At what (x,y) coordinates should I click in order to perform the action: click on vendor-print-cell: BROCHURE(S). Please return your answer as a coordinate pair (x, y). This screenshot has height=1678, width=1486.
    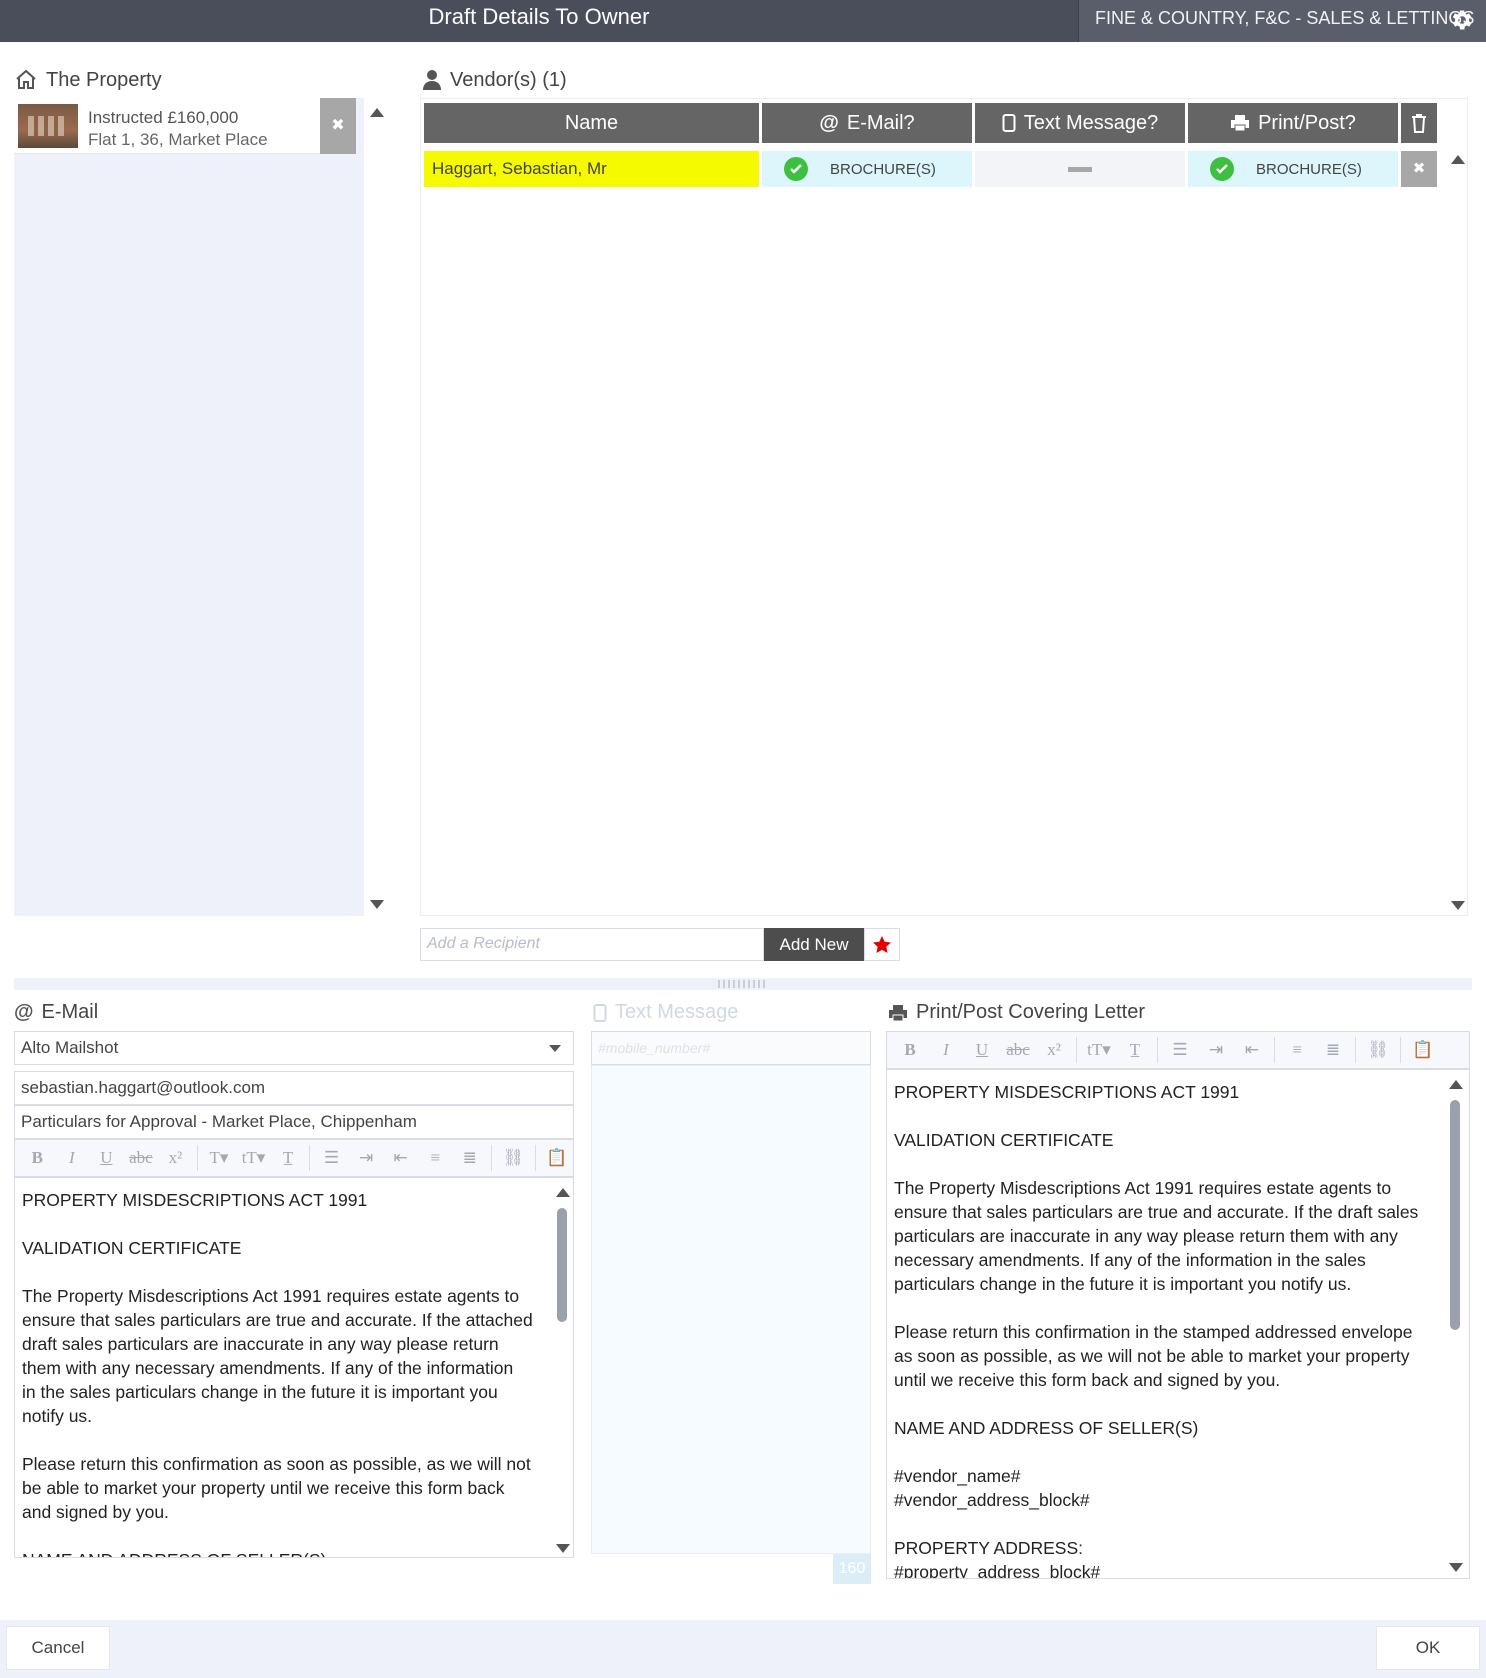
    Looking at the image, I should click on (1293, 169).